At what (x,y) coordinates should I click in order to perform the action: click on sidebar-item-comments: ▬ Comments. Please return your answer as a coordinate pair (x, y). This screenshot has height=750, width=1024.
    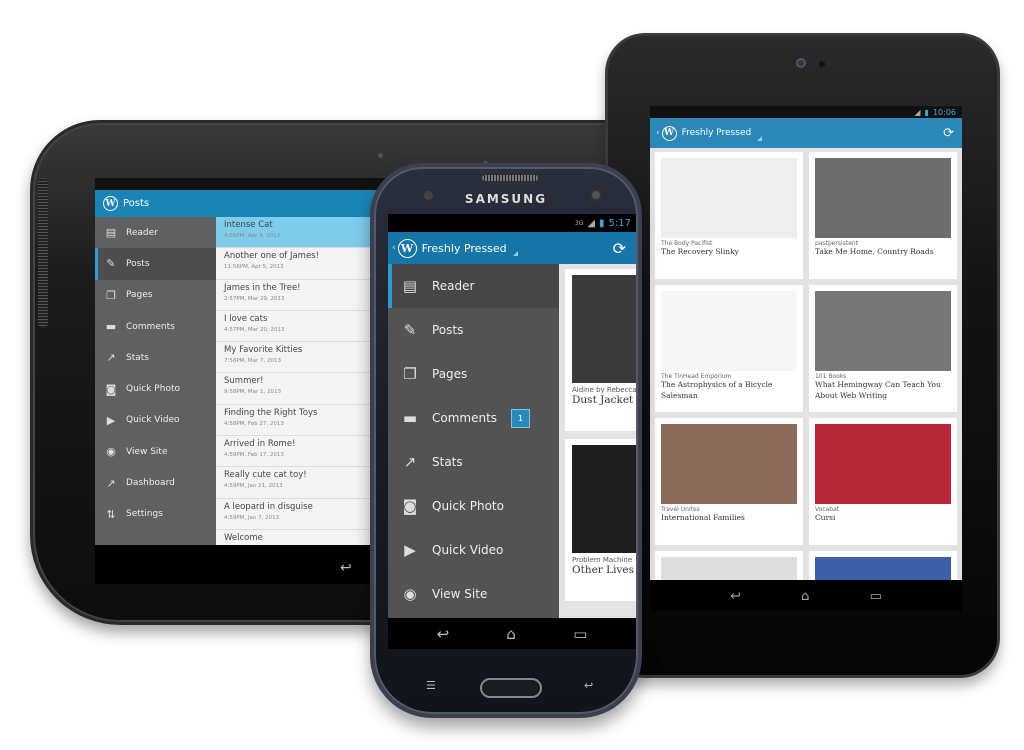
    Looking at the image, I should click on (155, 326).